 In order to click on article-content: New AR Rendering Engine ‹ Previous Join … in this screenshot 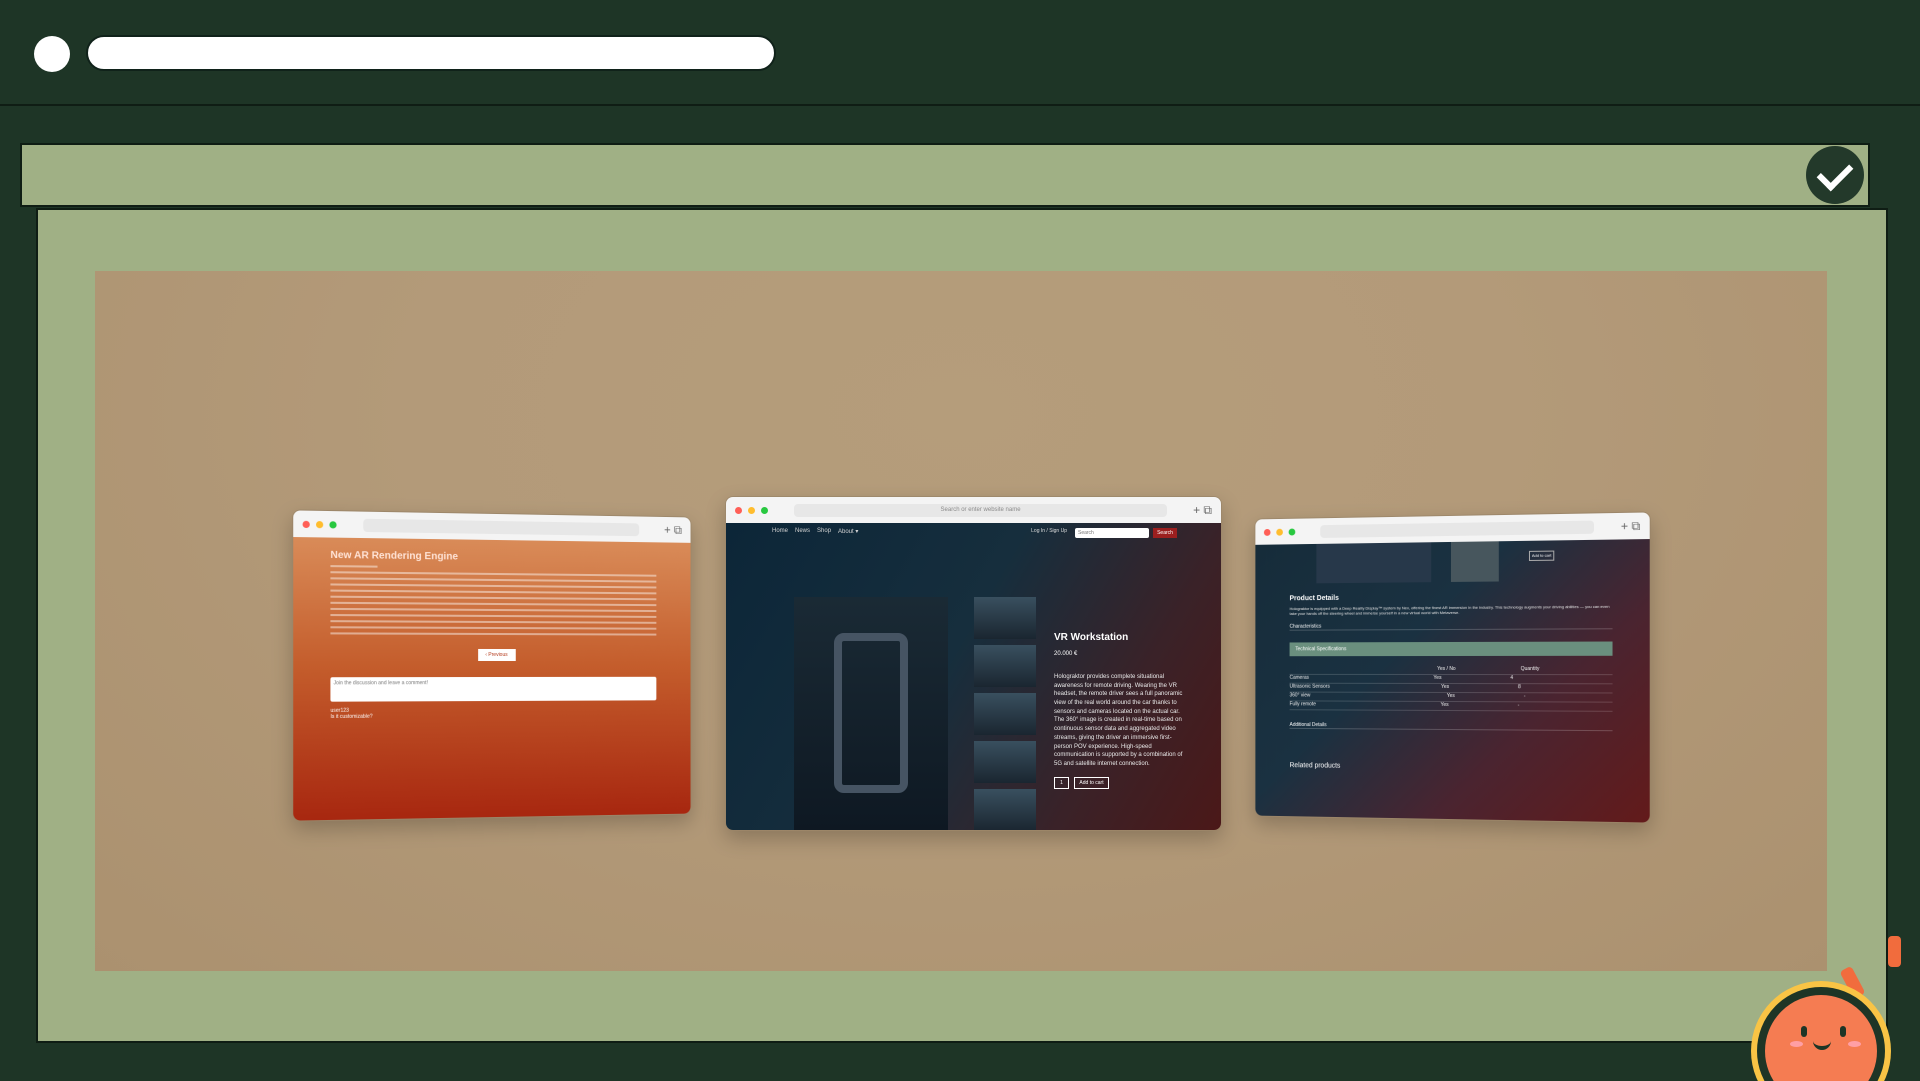, I will do `click(492, 679)`.